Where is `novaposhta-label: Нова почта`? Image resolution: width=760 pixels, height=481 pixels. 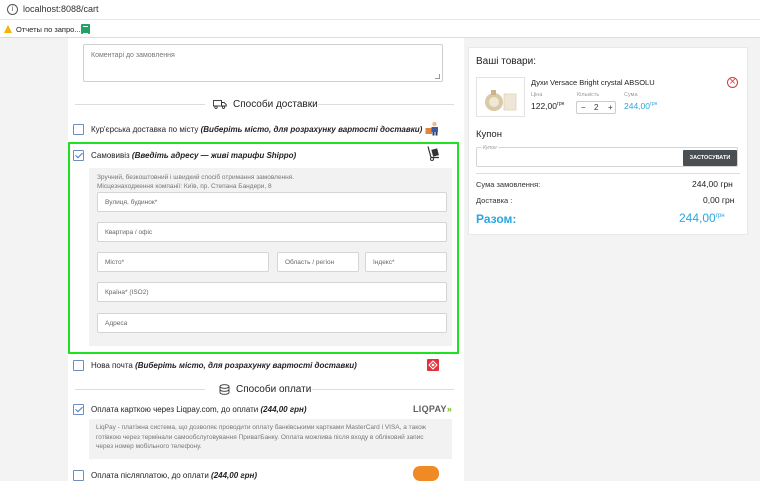
novaposhta-label: Нова почта is located at coordinates (112, 365).